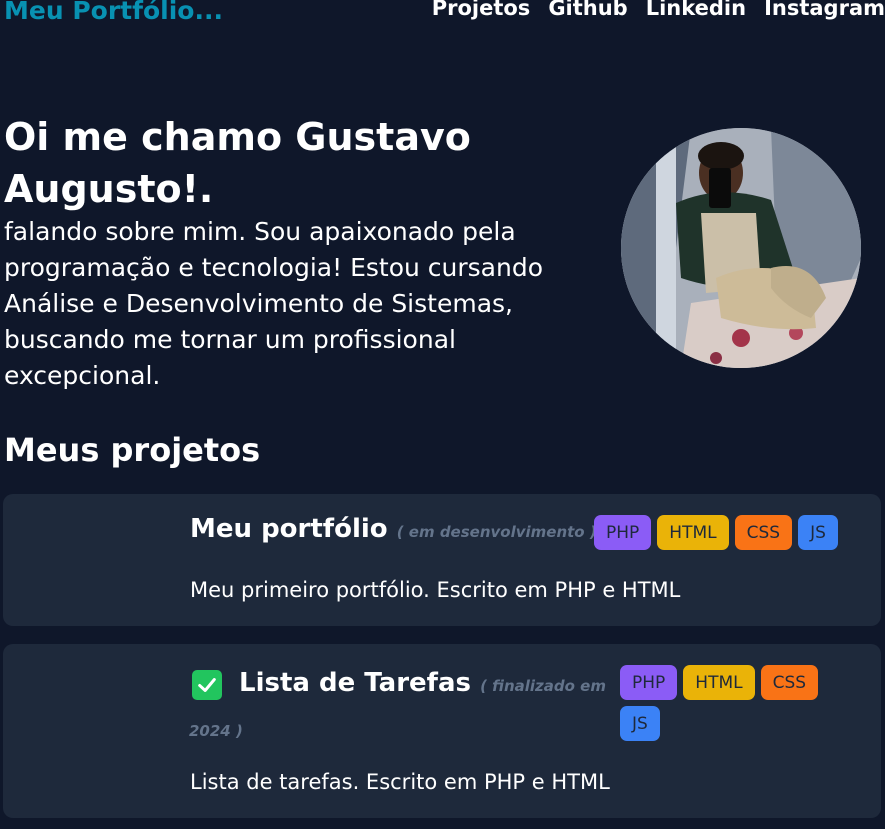 The height and width of the screenshot is (829, 885). Describe the element at coordinates (741, 248) in the screenshot. I see `profile-photo` at that location.